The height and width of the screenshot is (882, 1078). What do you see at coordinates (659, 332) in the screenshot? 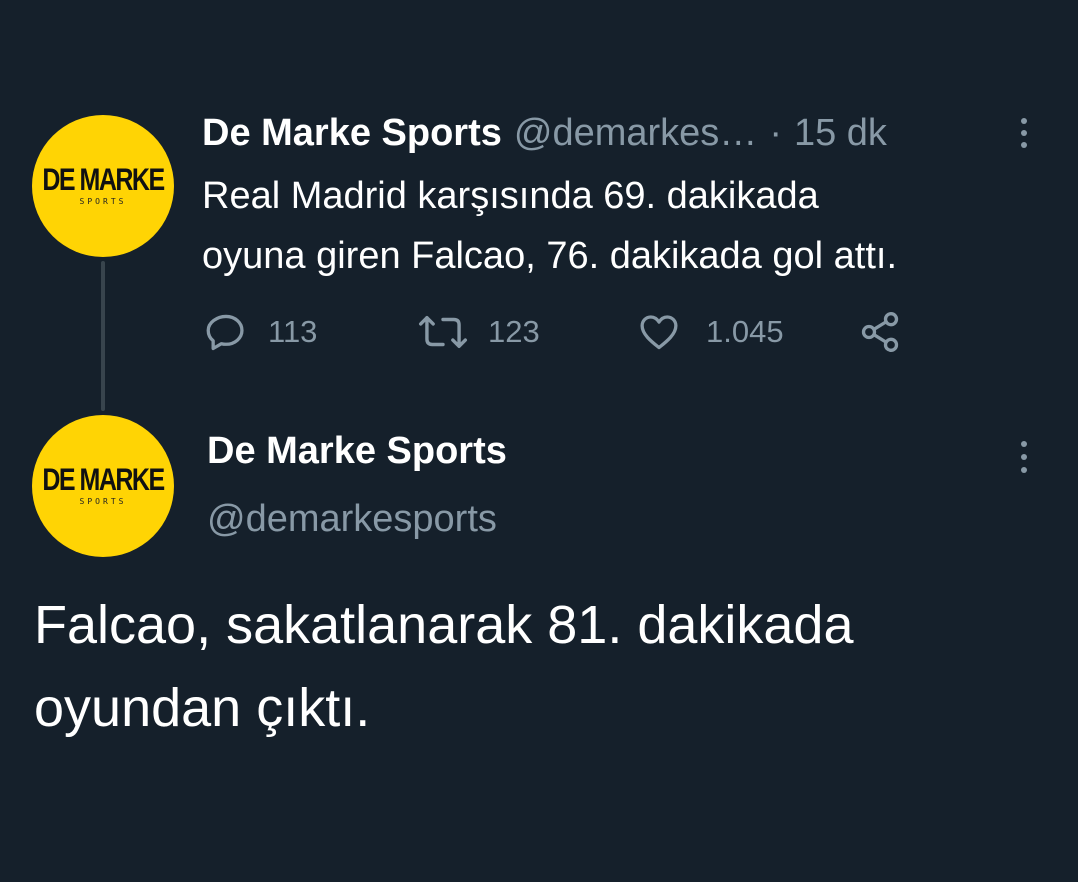
I see `heart-icon` at bounding box center [659, 332].